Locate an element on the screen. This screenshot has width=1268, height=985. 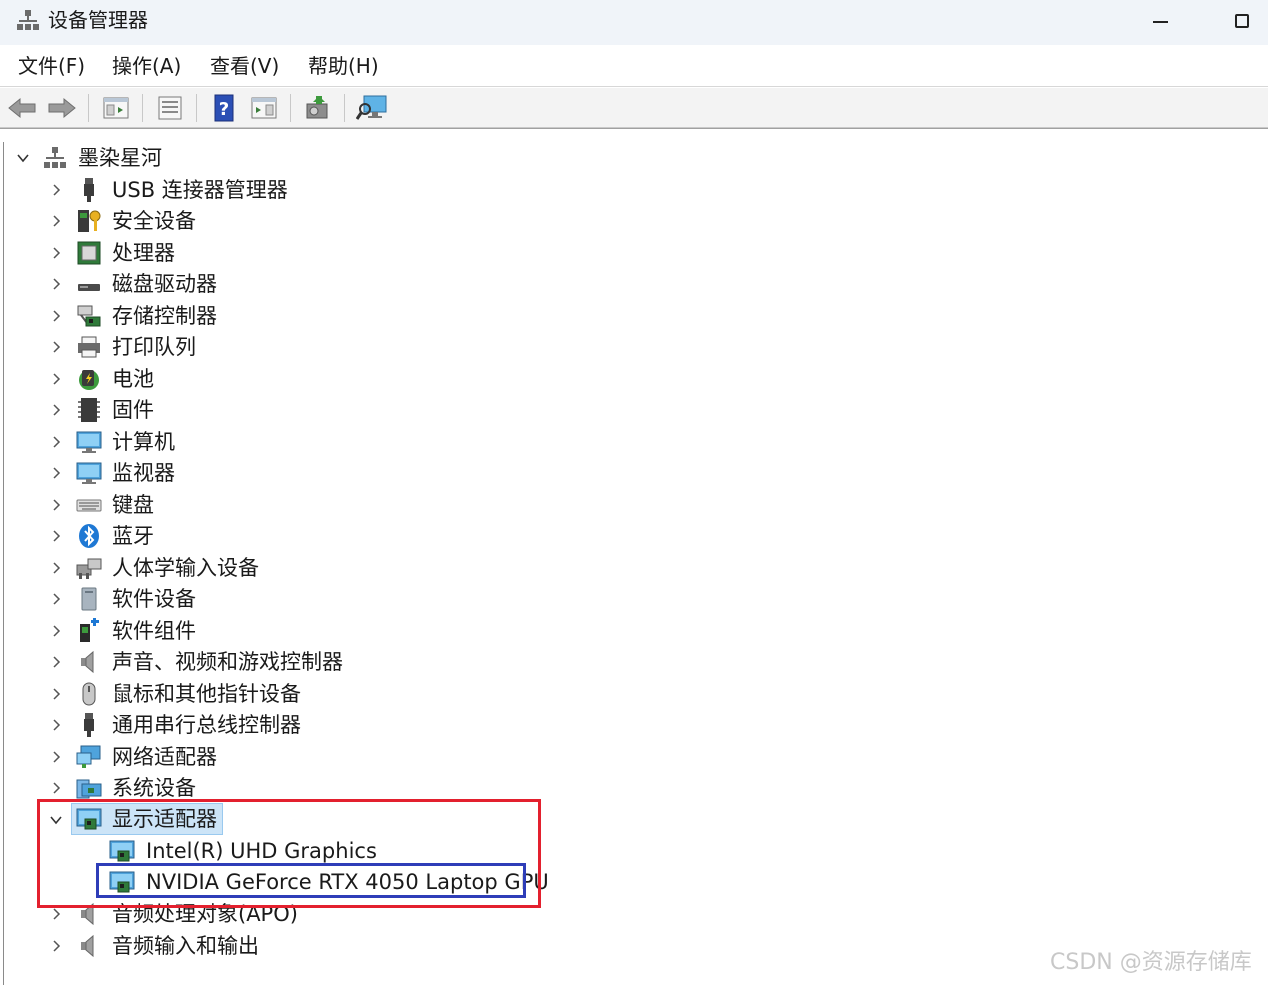
tree-root-label: 墨染星河 is located at coordinates (120, 158).